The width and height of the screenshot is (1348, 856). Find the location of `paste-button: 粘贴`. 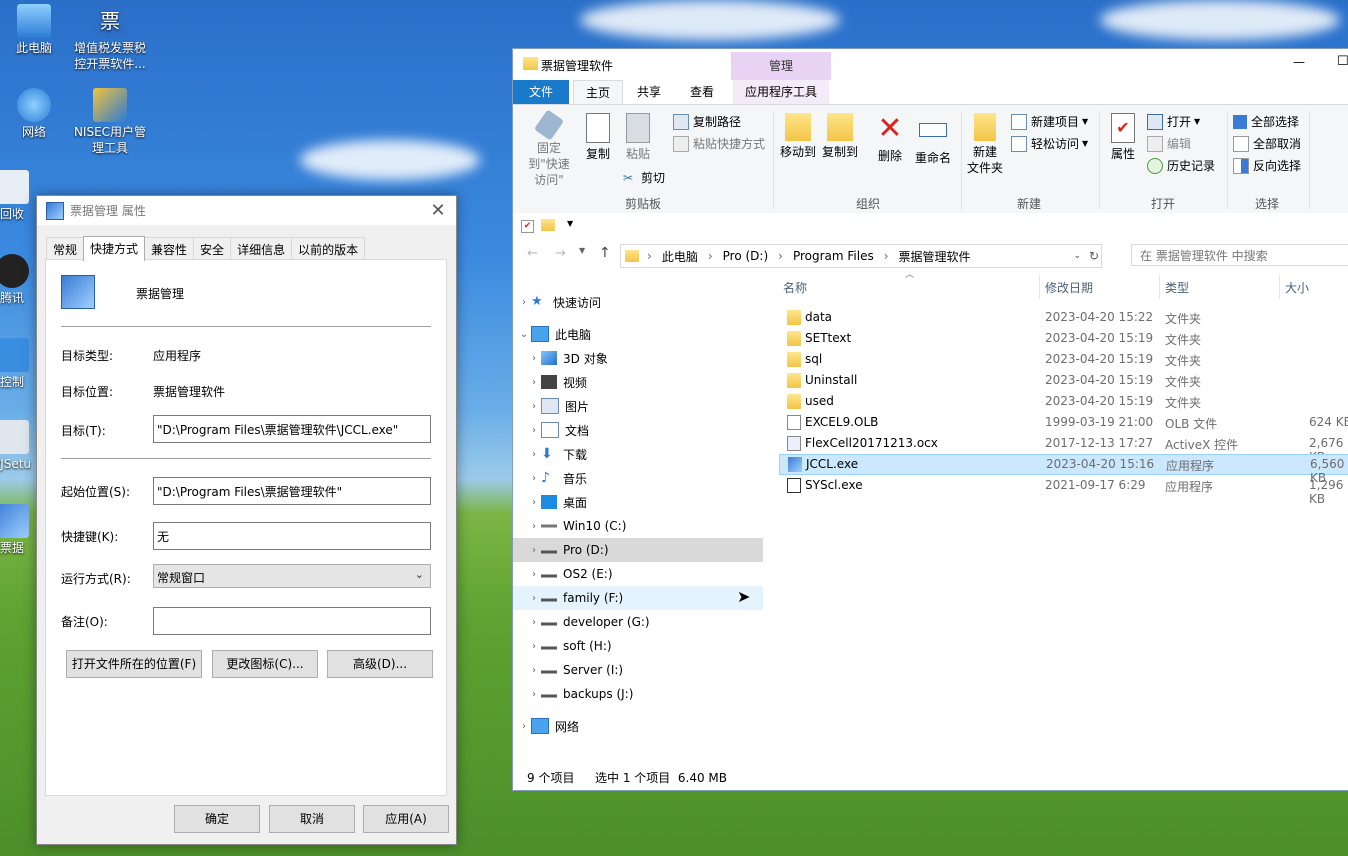

paste-button: 粘贴 is located at coordinates (638, 137).